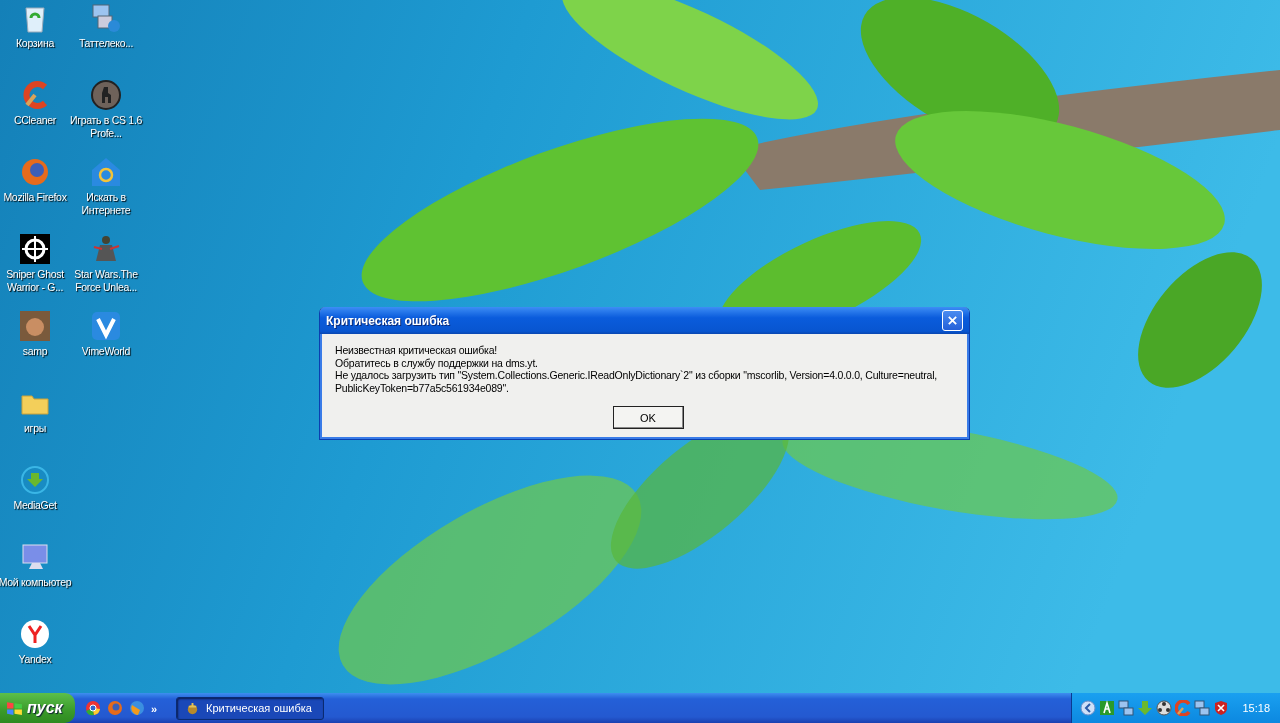 The image size is (1280, 723). Describe the element at coordinates (1256, 708) in the screenshot. I see `clock: 15:18` at that location.